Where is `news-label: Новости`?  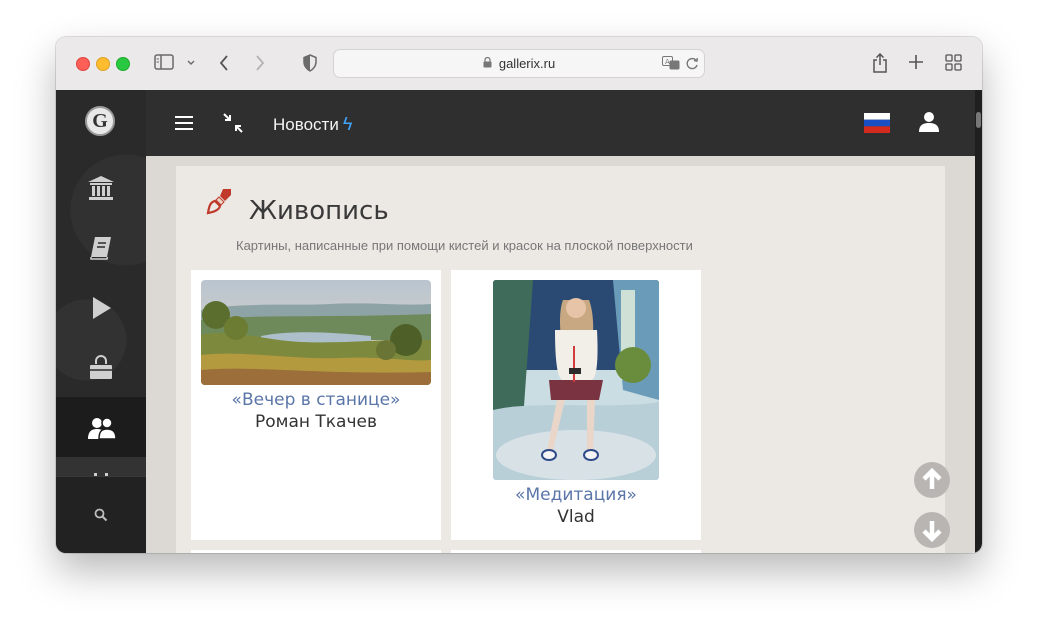 news-label: Новости is located at coordinates (306, 124).